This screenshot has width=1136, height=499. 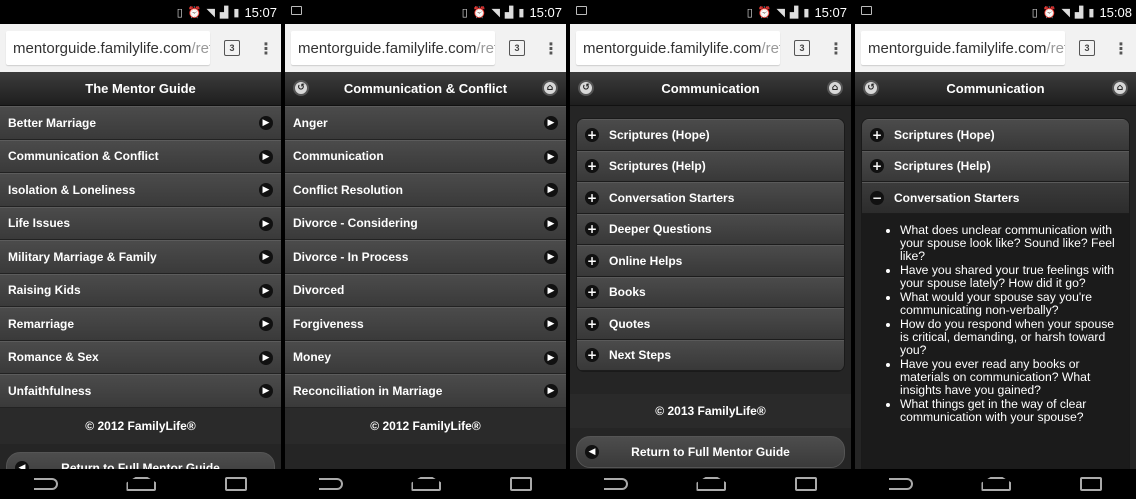 What do you see at coordinates (140, 156) in the screenshot?
I see `list-item: Communication & Conflict ▶` at bounding box center [140, 156].